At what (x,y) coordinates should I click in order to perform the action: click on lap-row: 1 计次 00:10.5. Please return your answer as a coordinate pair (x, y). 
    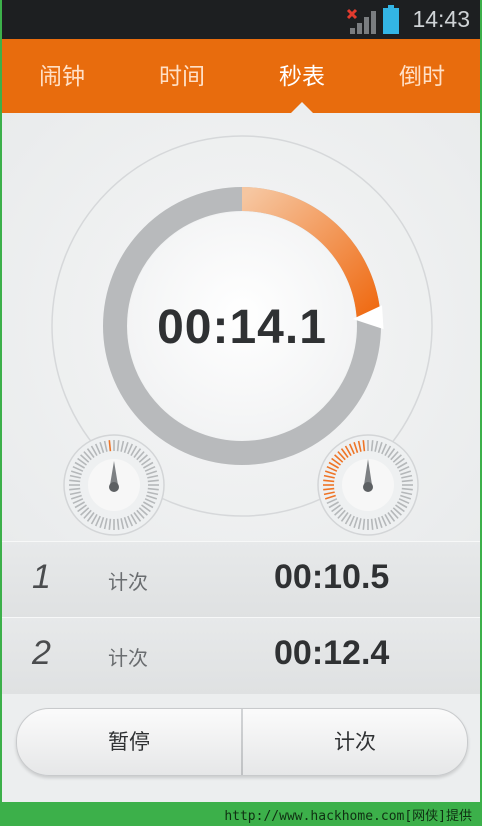
    Looking at the image, I should click on (241, 580).